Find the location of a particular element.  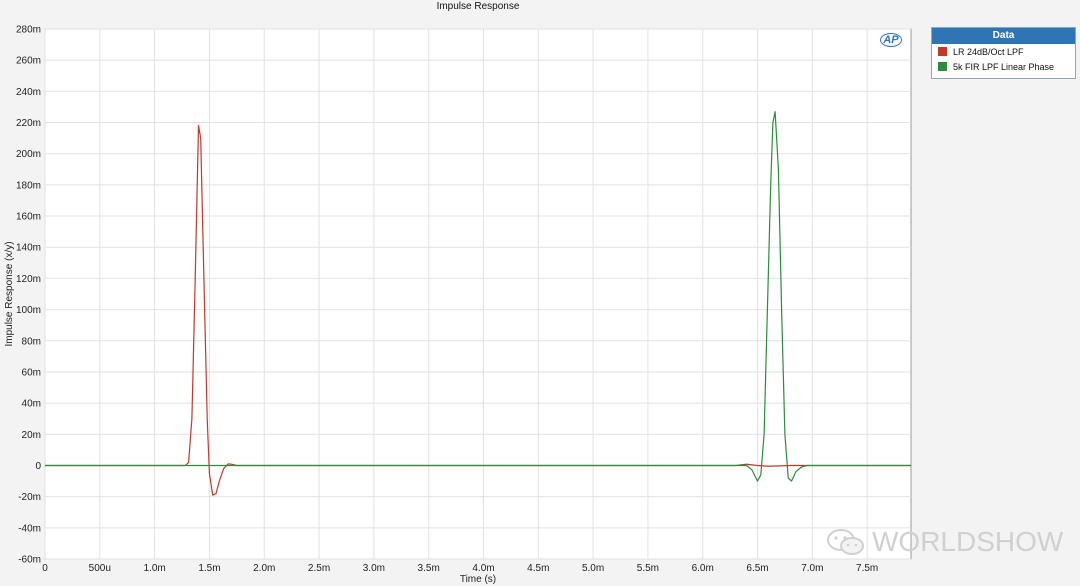

x-tick-label: 2.0m is located at coordinates (264, 568).